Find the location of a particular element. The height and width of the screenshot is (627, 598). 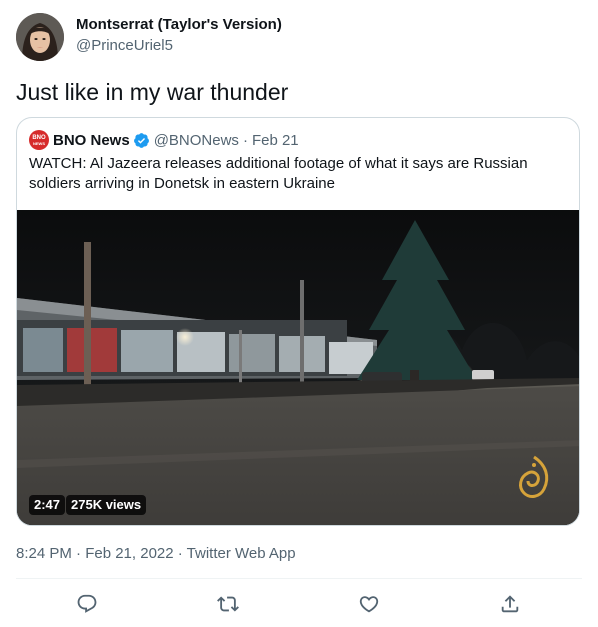

quoted-tweet-header: BNO NEWS BNO News @BNONews · Feb 21 is located at coordinates (164, 140).